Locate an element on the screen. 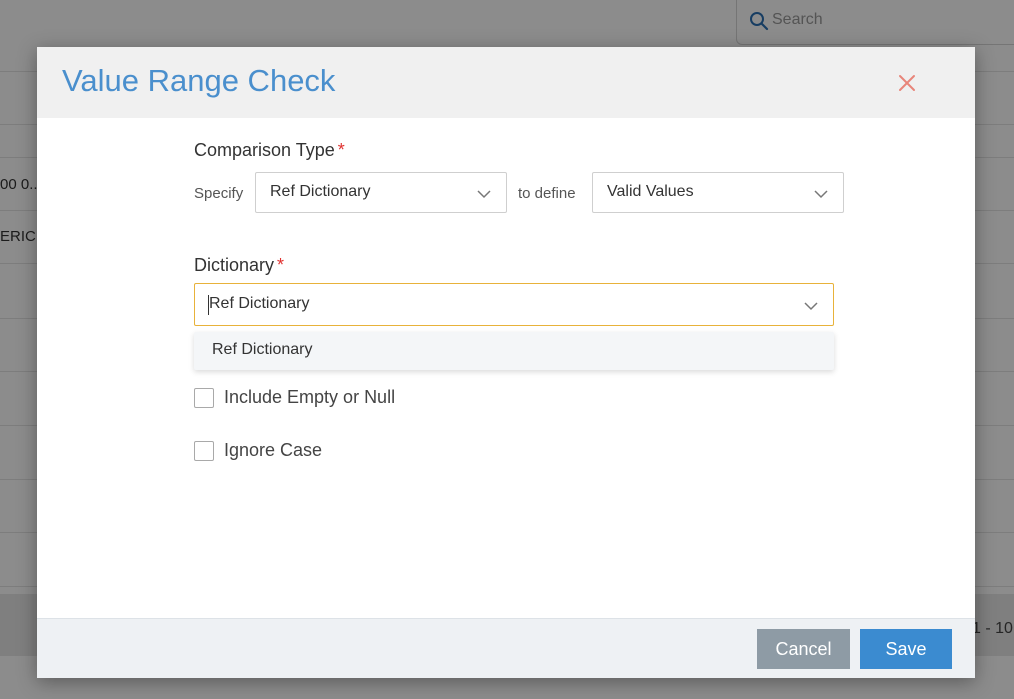 This screenshot has width=1014, height=699. comparison-type-label: Comparison Type * is located at coordinates (269, 150).